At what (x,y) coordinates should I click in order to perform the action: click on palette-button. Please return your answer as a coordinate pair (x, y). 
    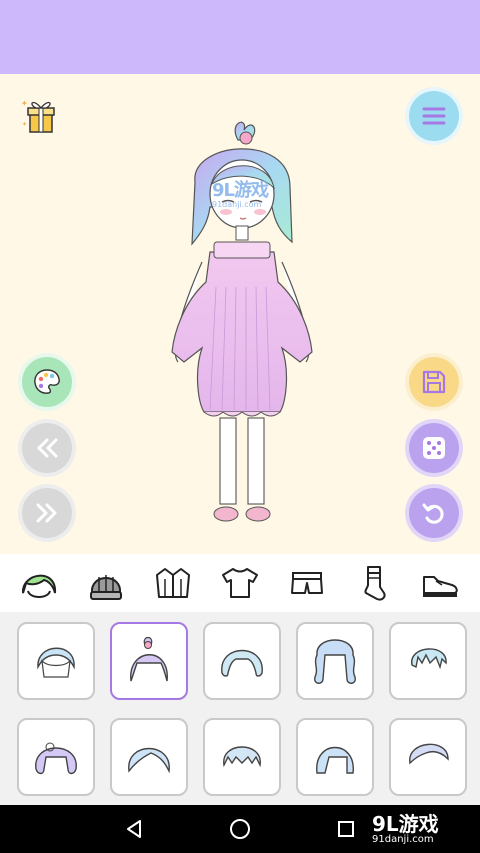
    Looking at the image, I should click on (47, 382).